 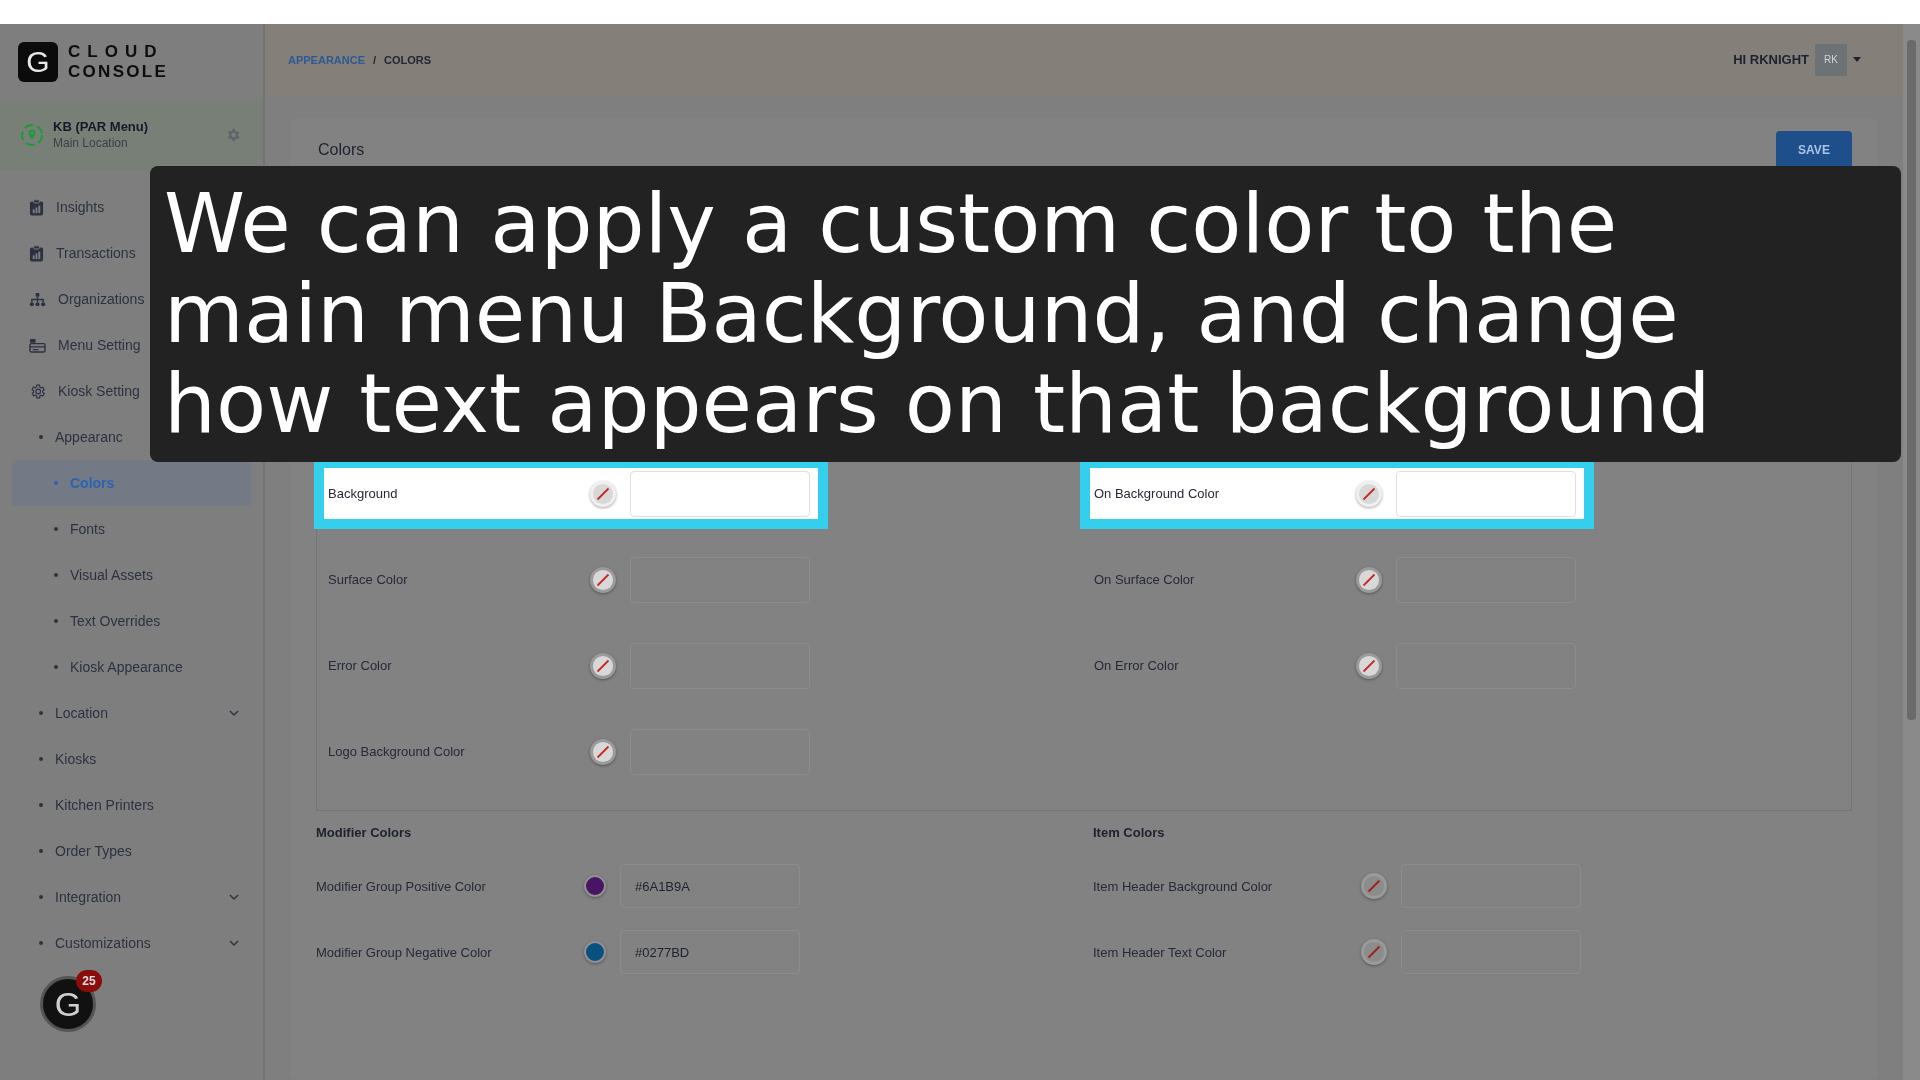 What do you see at coordinates (38, 62) in the screenshot?
I see `logo-mark: G` at bounding box center [38, 62].